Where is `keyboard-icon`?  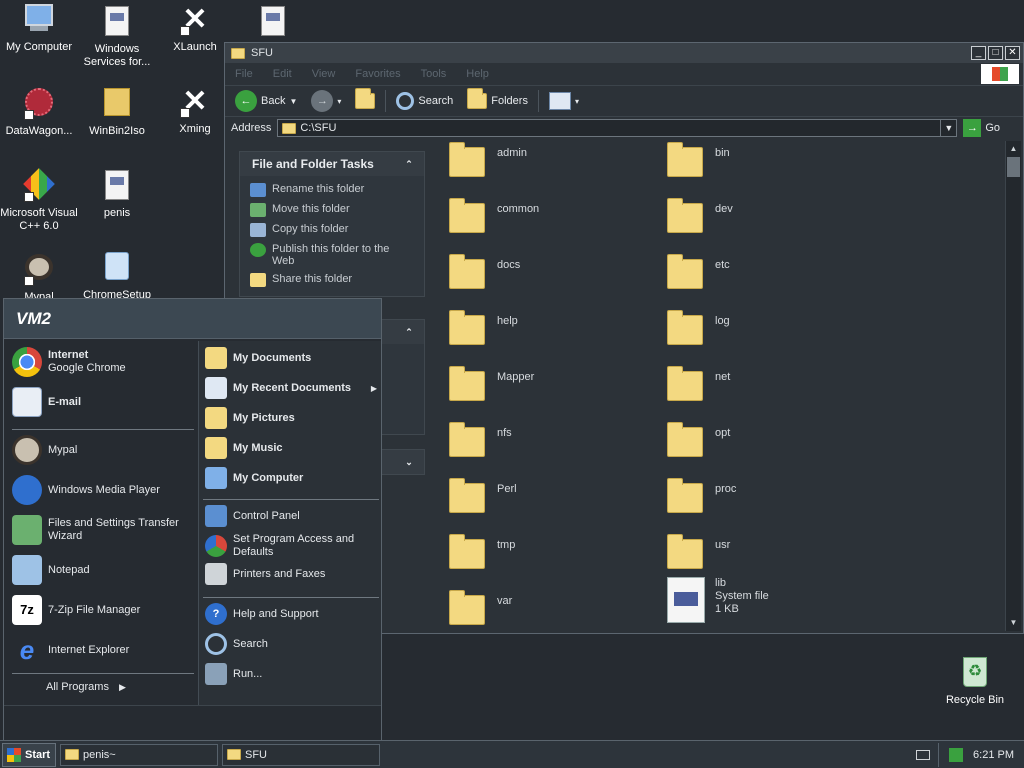 keyboard-icon is located at coordinates (923, 754).